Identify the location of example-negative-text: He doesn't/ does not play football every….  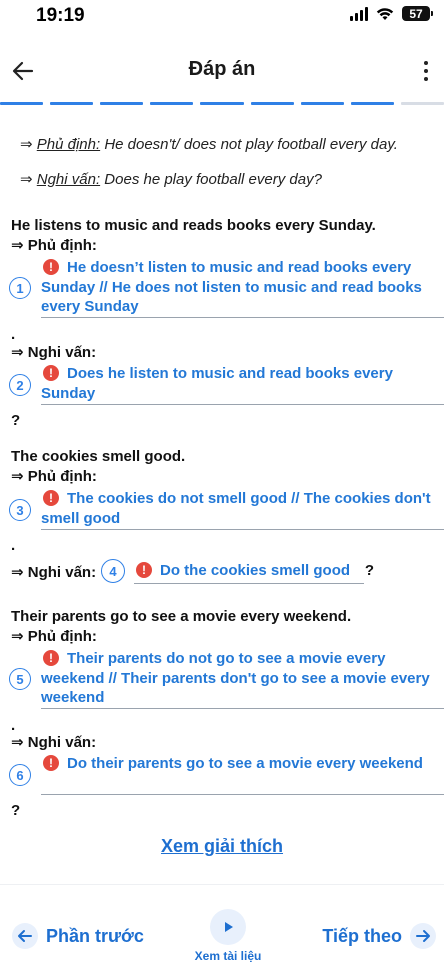
(251, 144).